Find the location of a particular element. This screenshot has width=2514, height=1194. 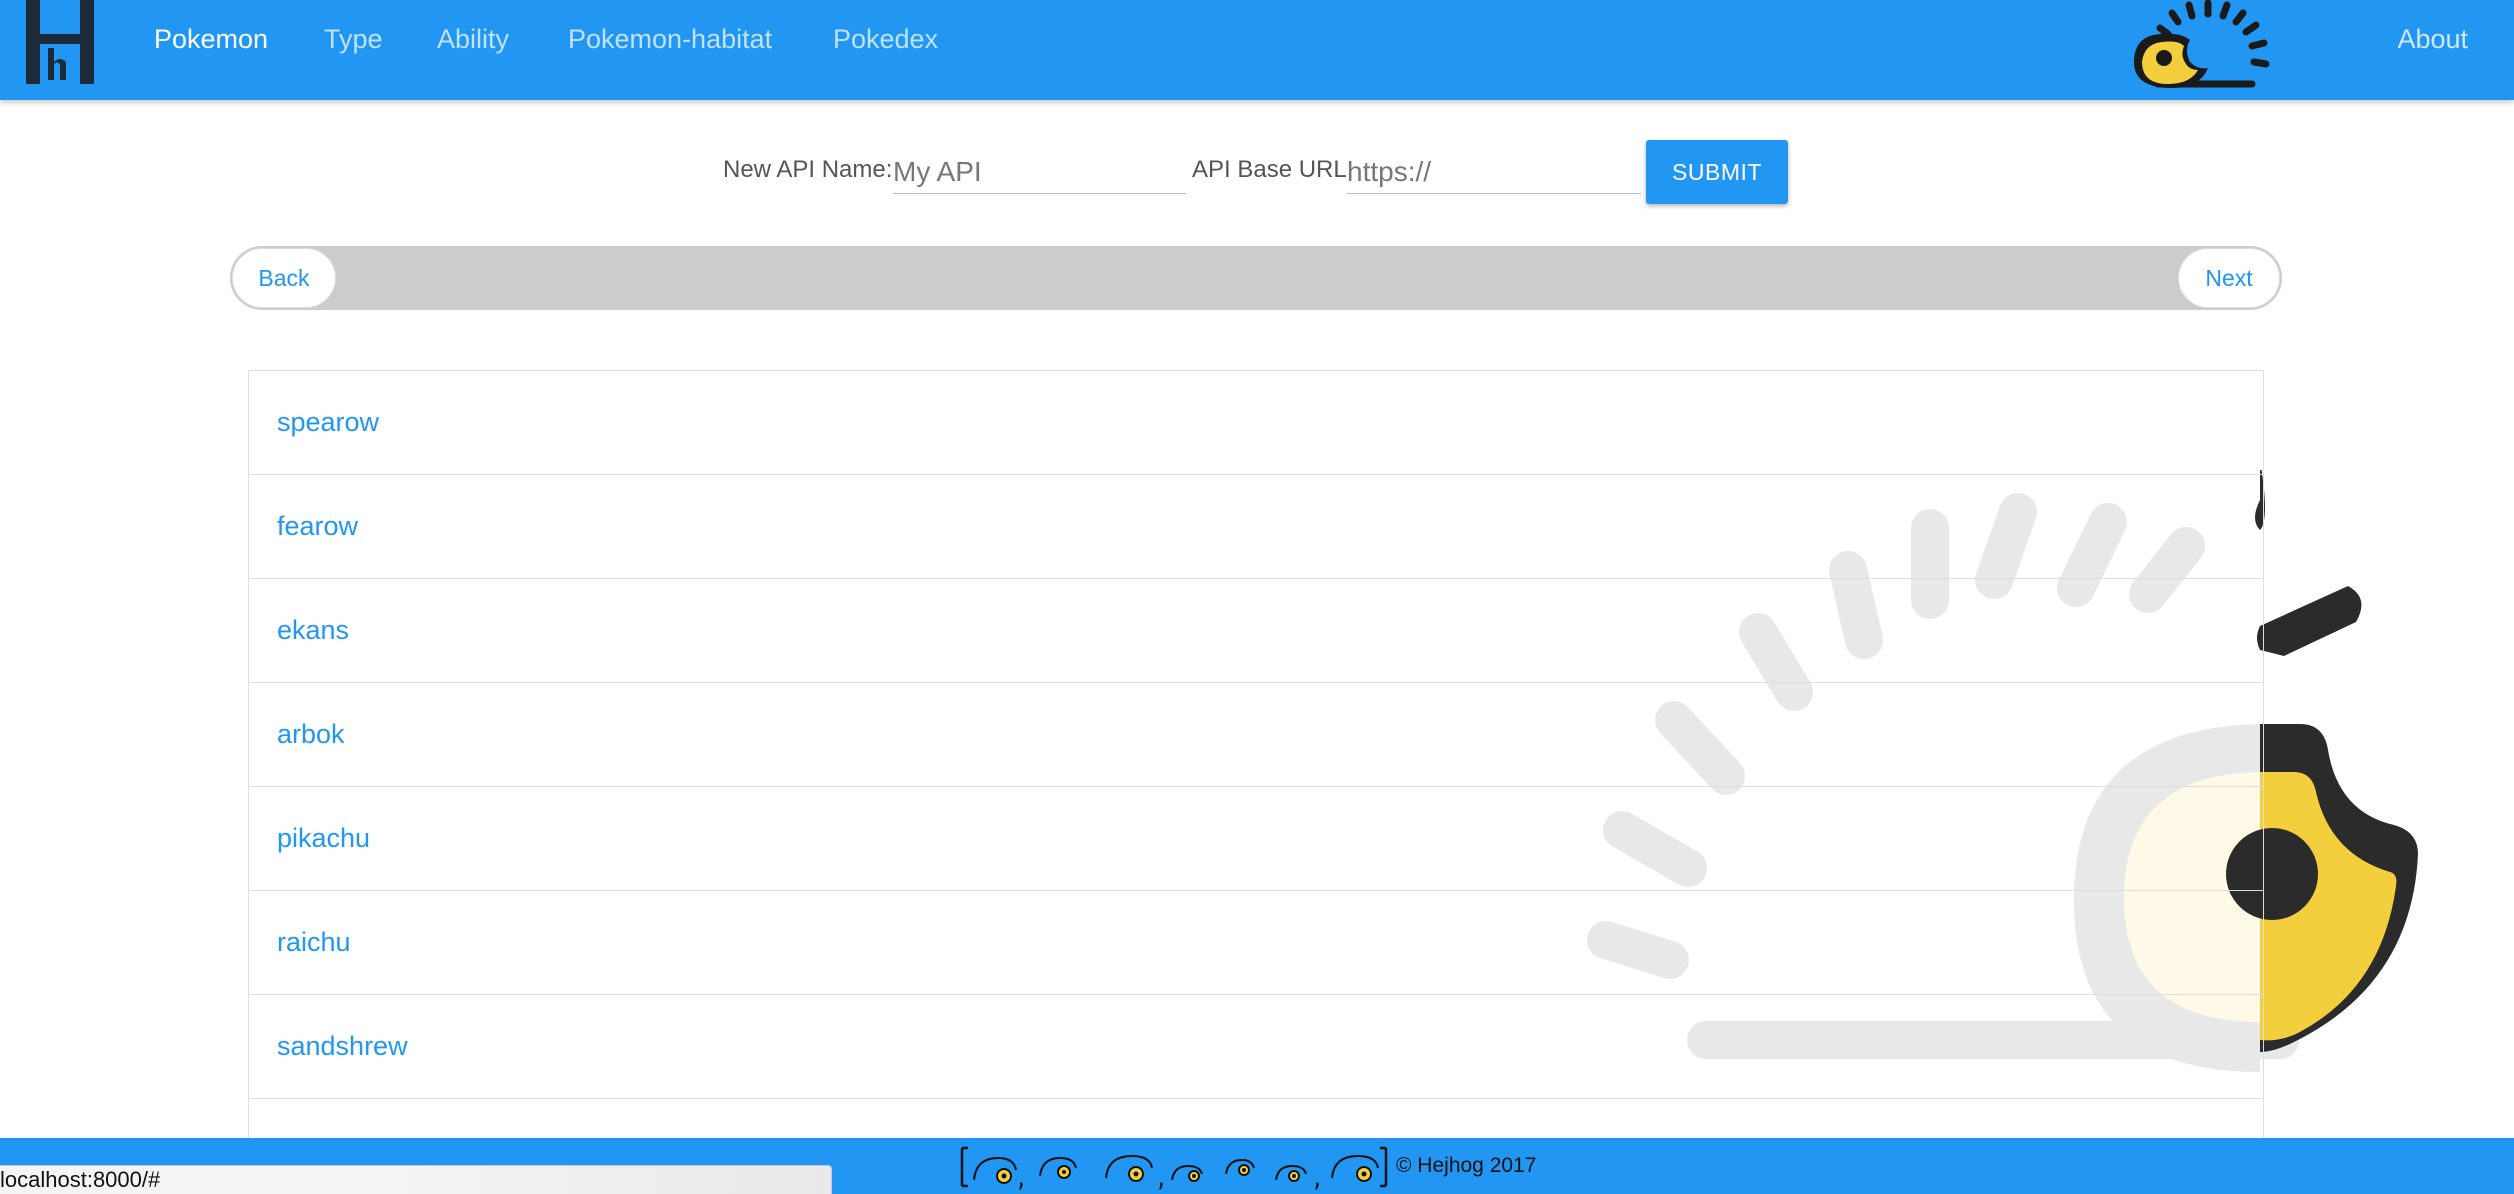

api-form: New API Name: API Base URL: SUBMIT is located at coordinates (1257, 175).